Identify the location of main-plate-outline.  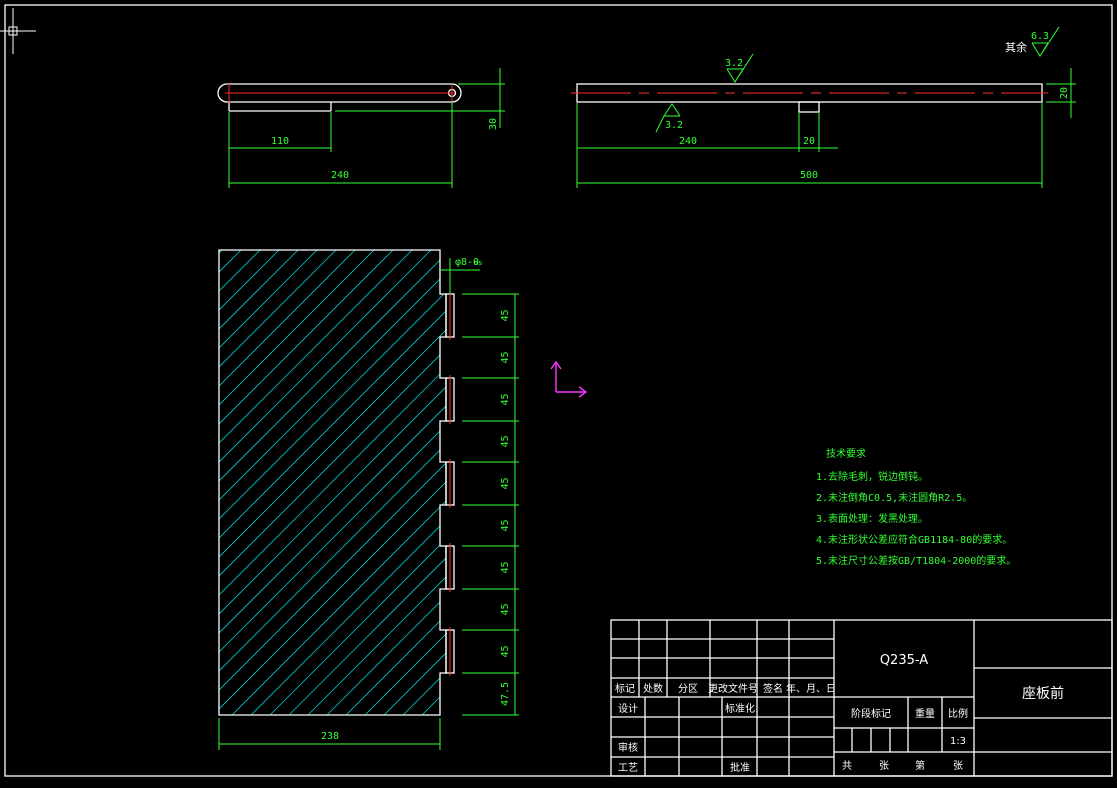
(332, 482).